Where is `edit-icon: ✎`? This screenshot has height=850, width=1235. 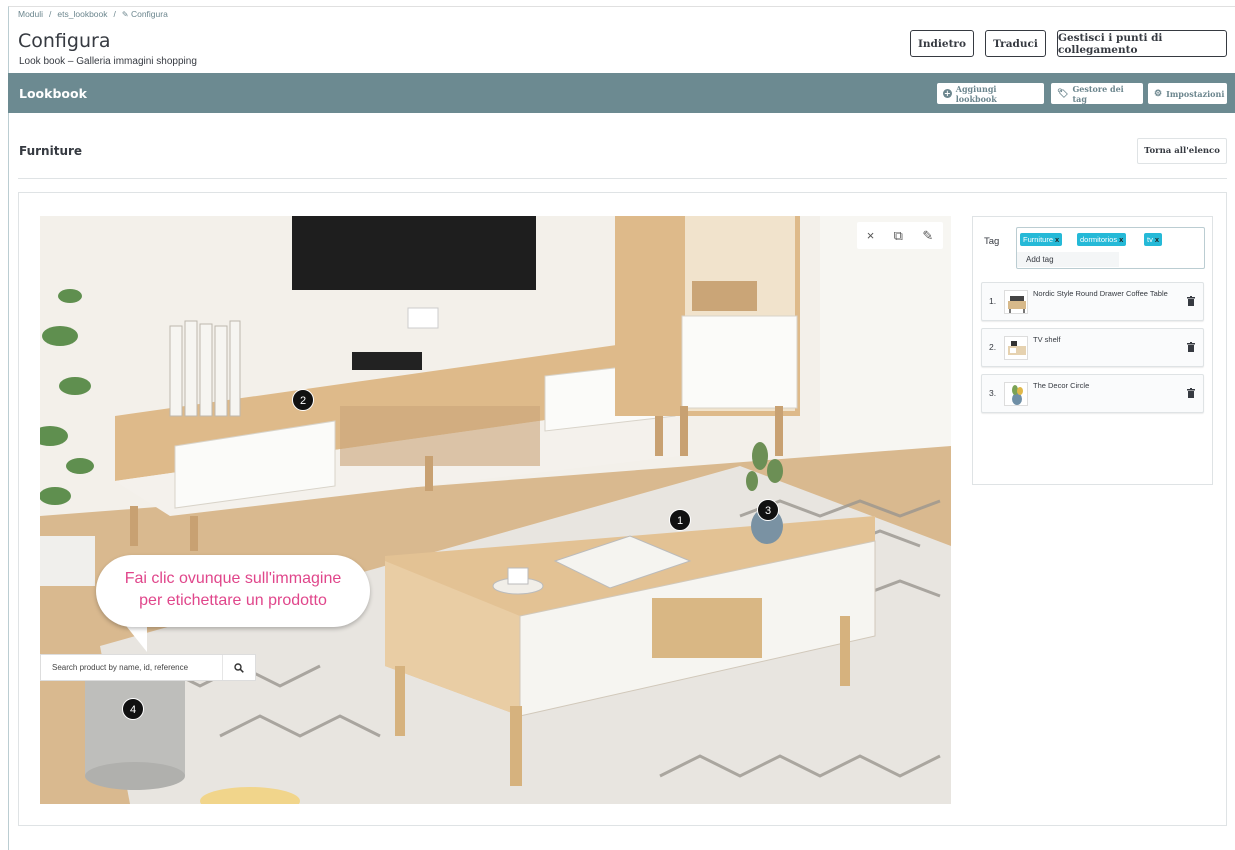
edit-icon: ✎ is located at coordinates (927, 236).